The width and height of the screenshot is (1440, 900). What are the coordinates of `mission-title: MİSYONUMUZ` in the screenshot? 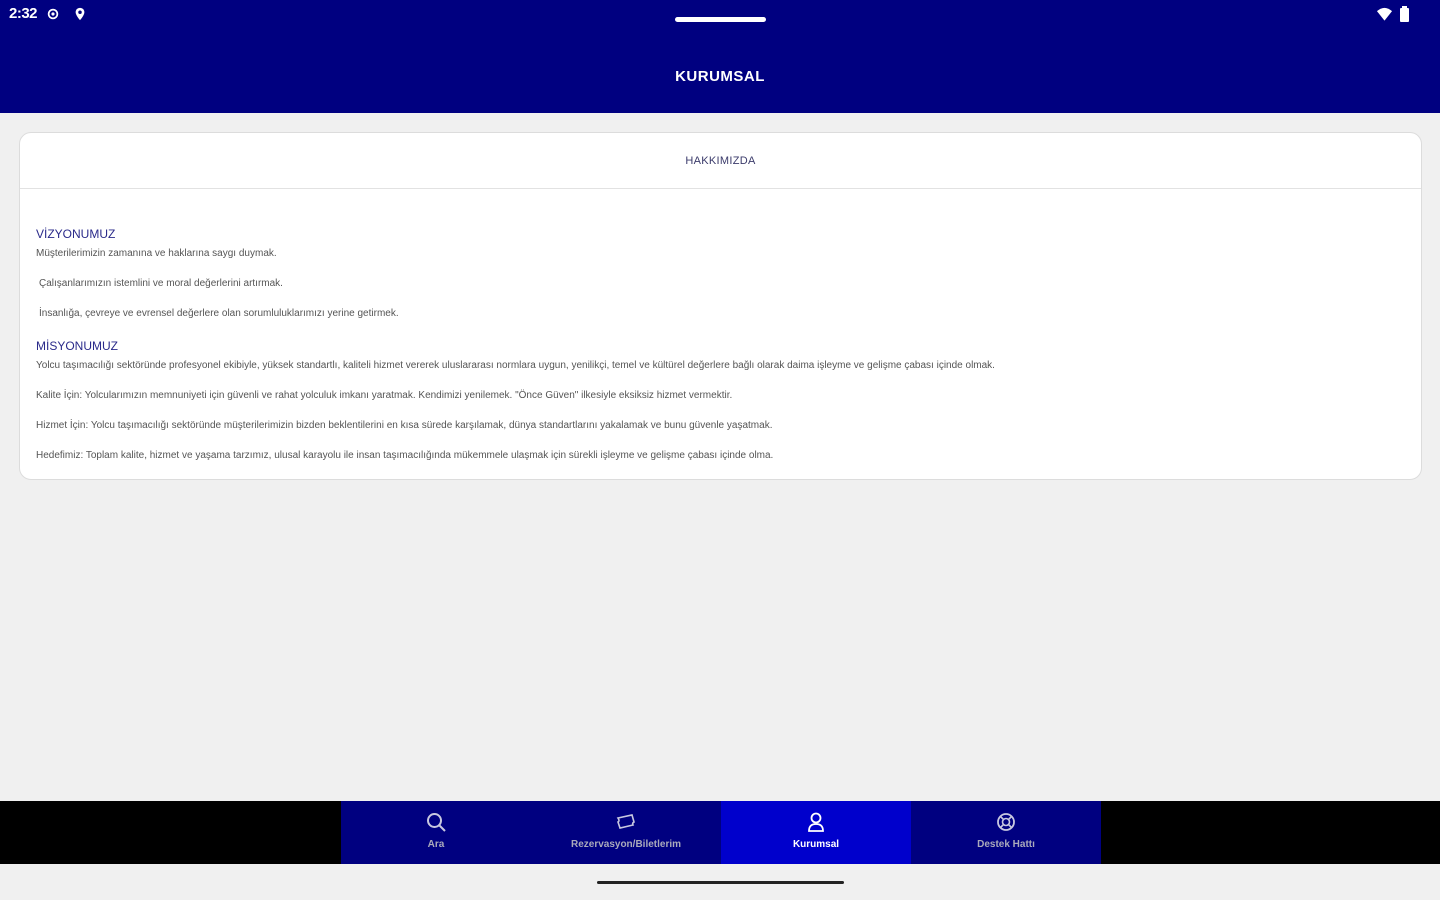 It's located at (77, 346).